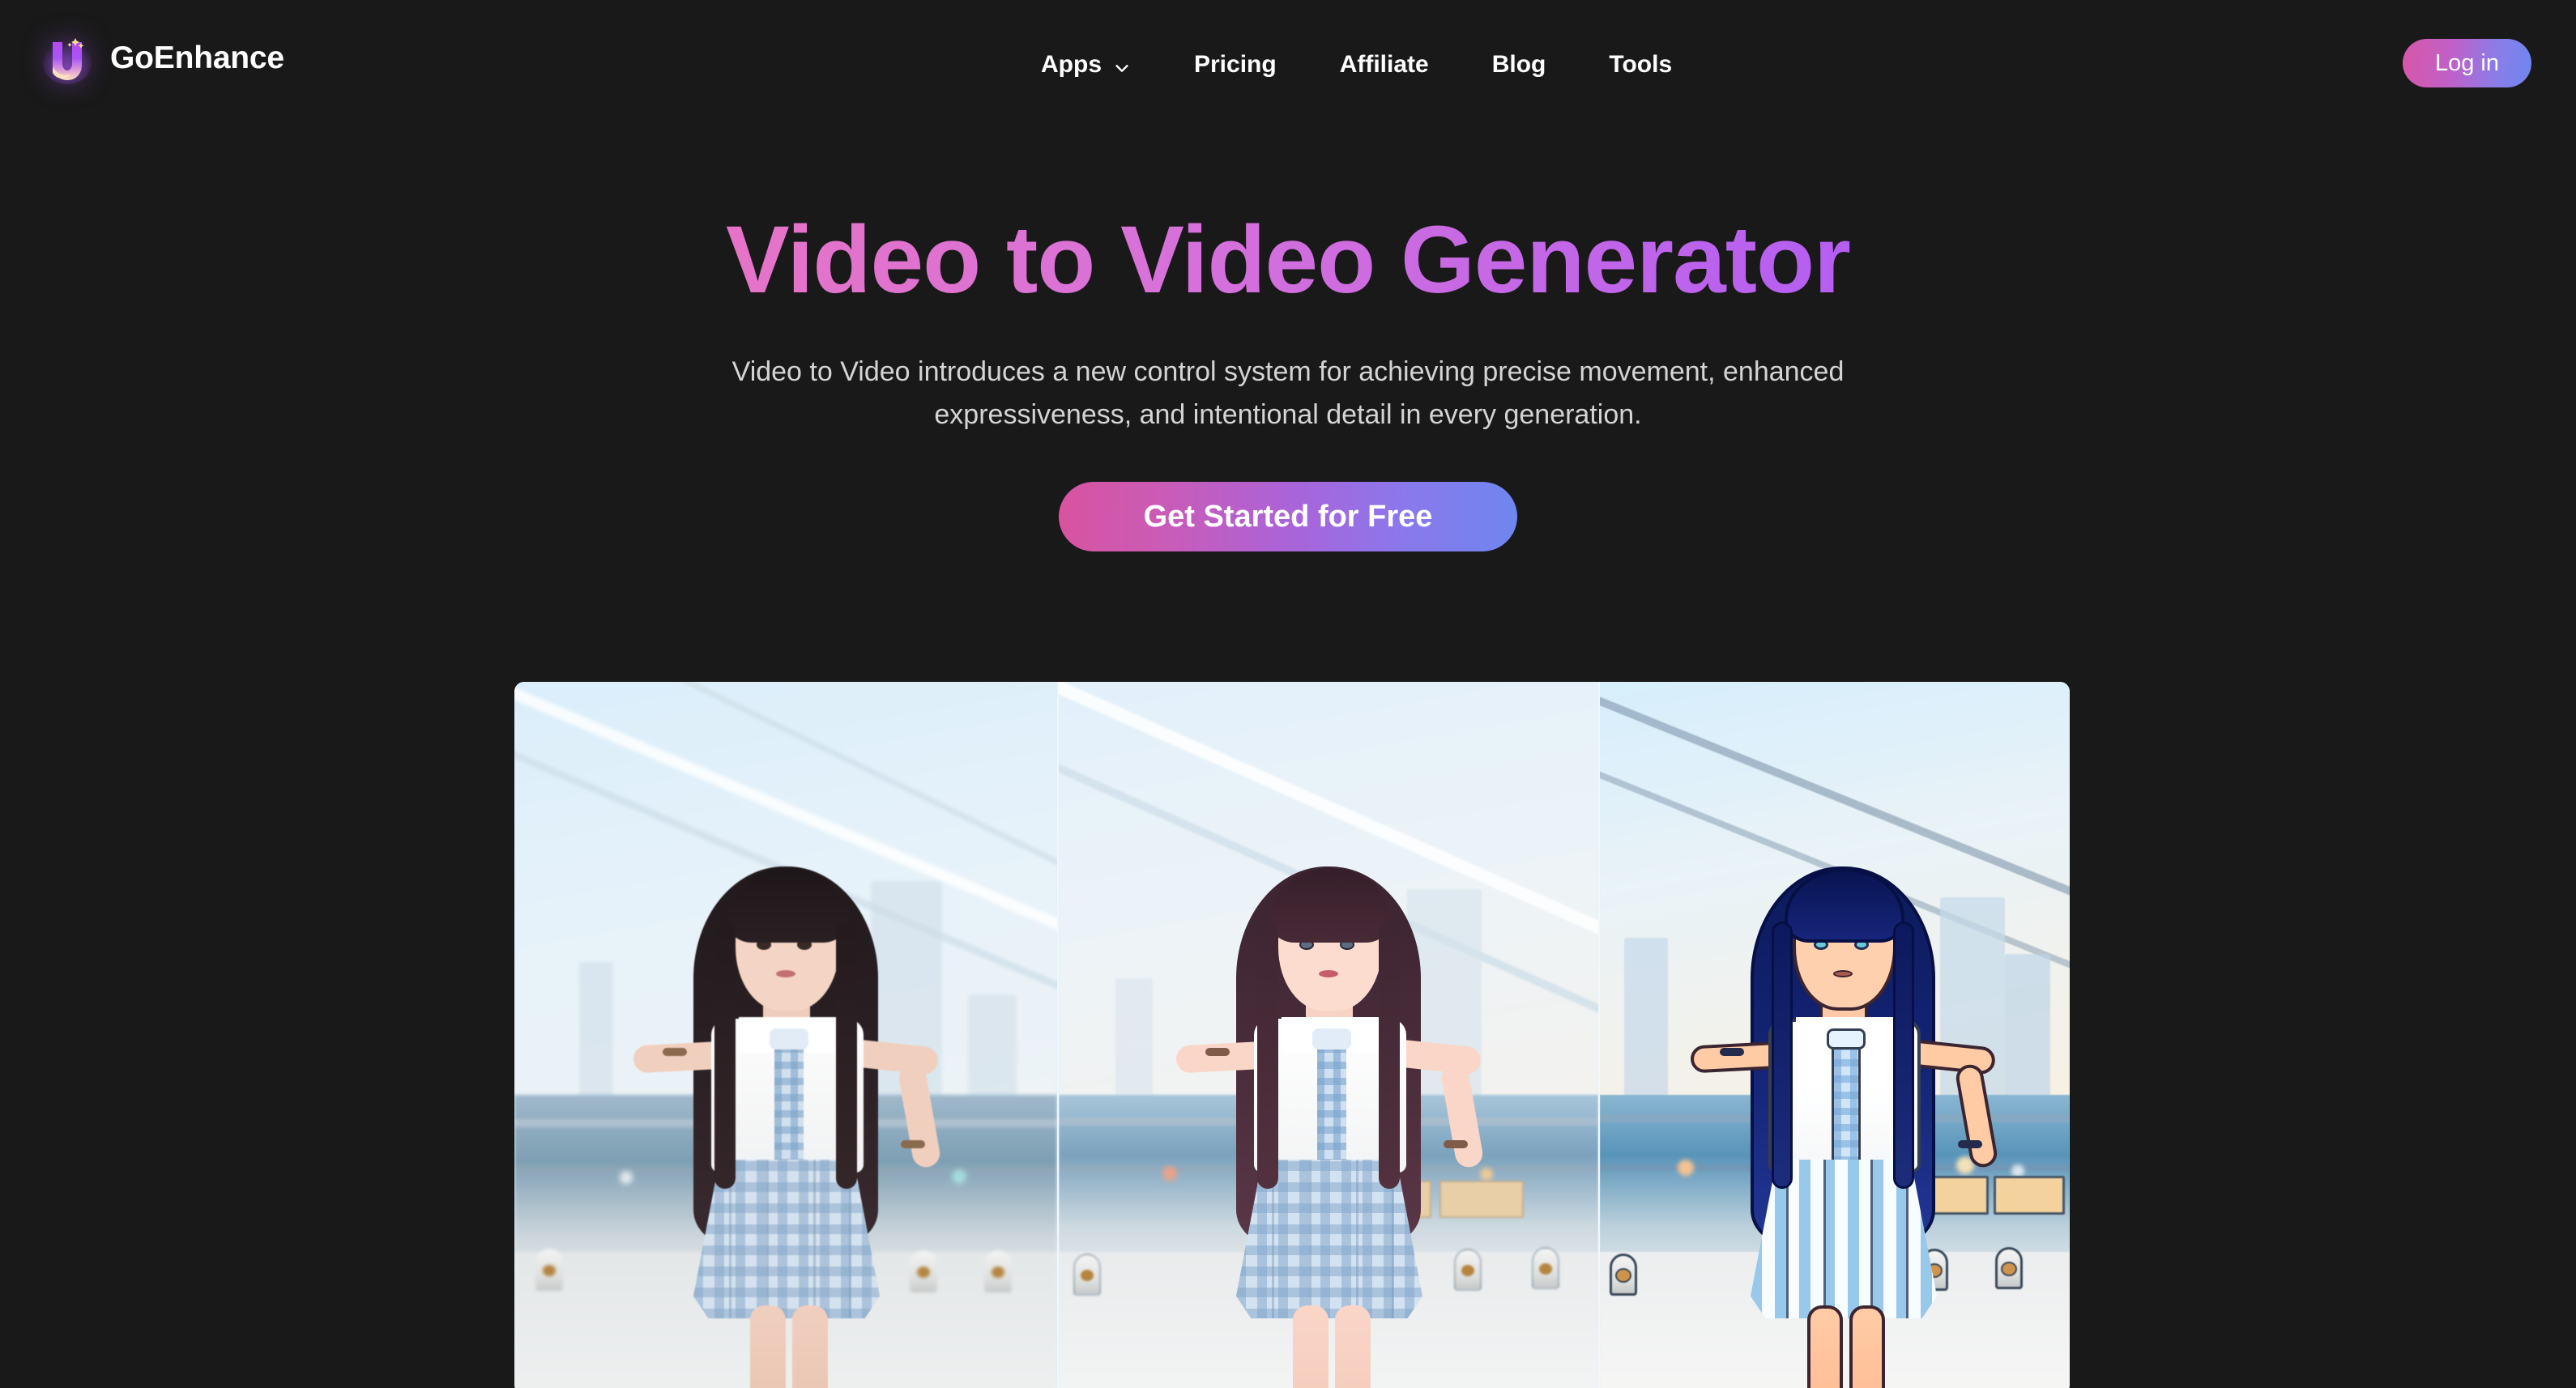 Image resolution: width=2576 pixels, height=1388 pixels. Describe the element at coordinates (1071, 64) in the screenshot. I see `nav-item-apps-label: Apps` at that location.